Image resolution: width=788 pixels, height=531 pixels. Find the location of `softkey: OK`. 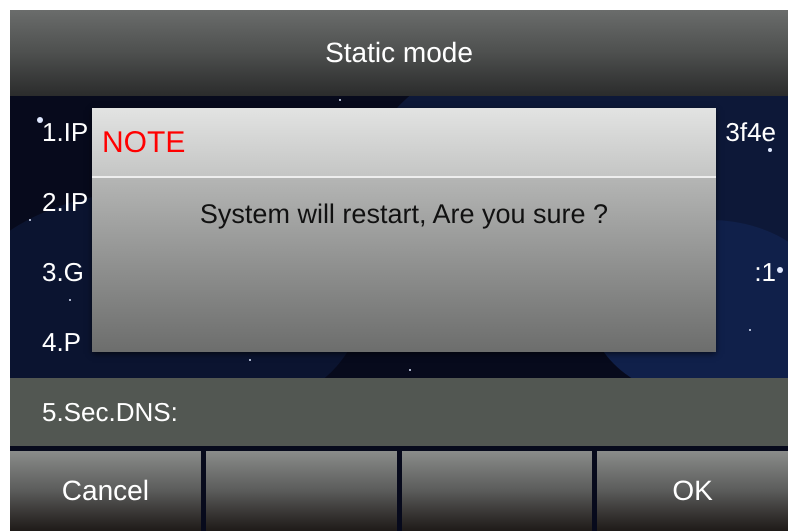

softkey: OK is located at coordinates (692, 491).